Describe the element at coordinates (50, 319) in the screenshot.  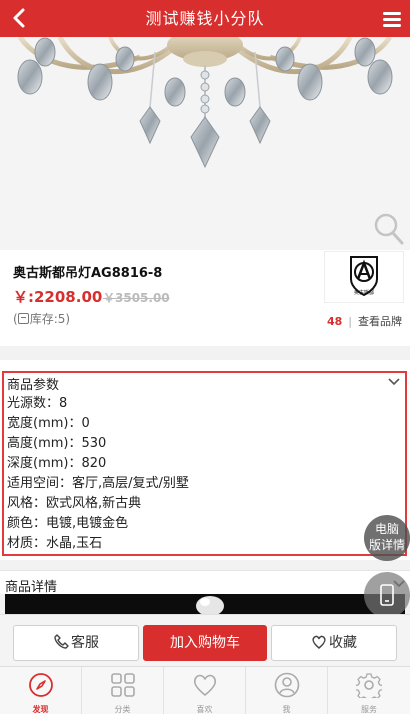
I see `stock-label: 库存:5)` at that location.